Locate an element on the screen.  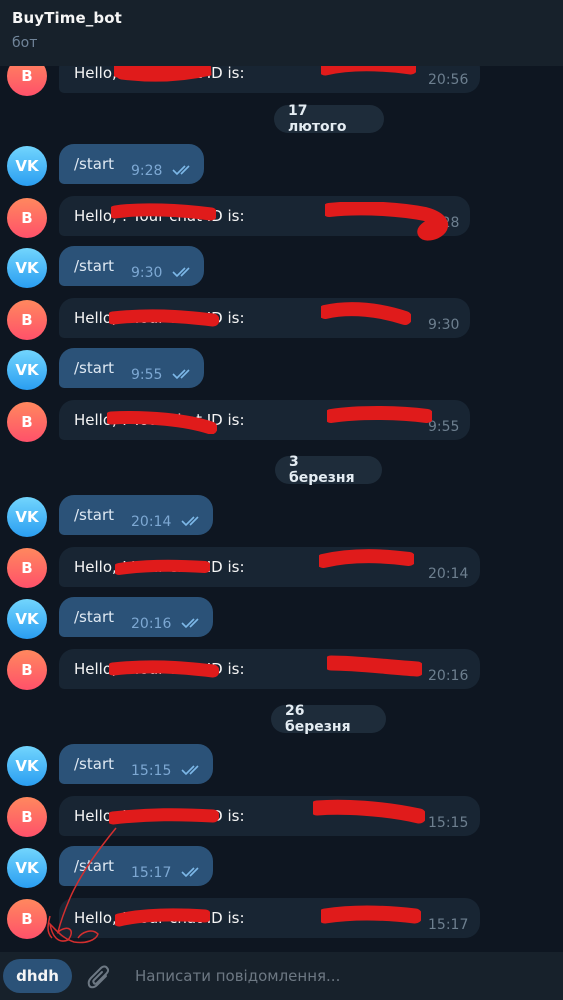
incoming-message: Hello, ! Your chat ID is: 9:55 is located at coordinates (264, 420).